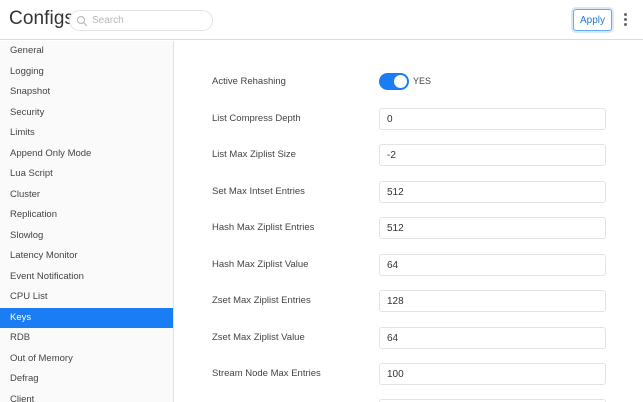 This screenshot has height=402, width=643. What do you see at coordinates (86, 51) in the screenshot?
I see `sidebar-item-general: General` at bounding box center [86, 51].